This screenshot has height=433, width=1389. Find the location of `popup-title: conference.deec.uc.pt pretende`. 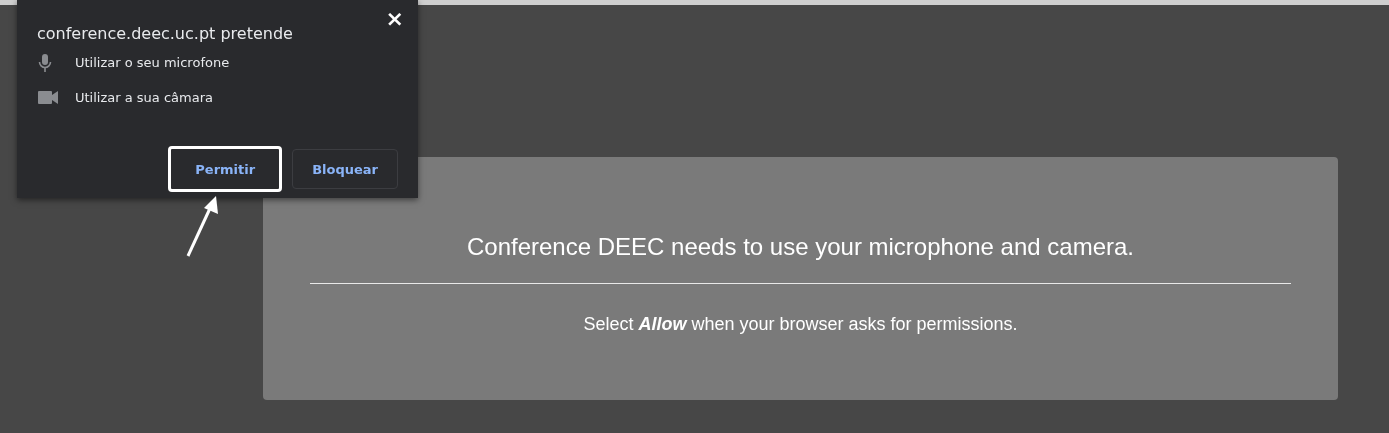

popup-title: conference.deec.uc.pt pretende is located at coordinates (165, 34).